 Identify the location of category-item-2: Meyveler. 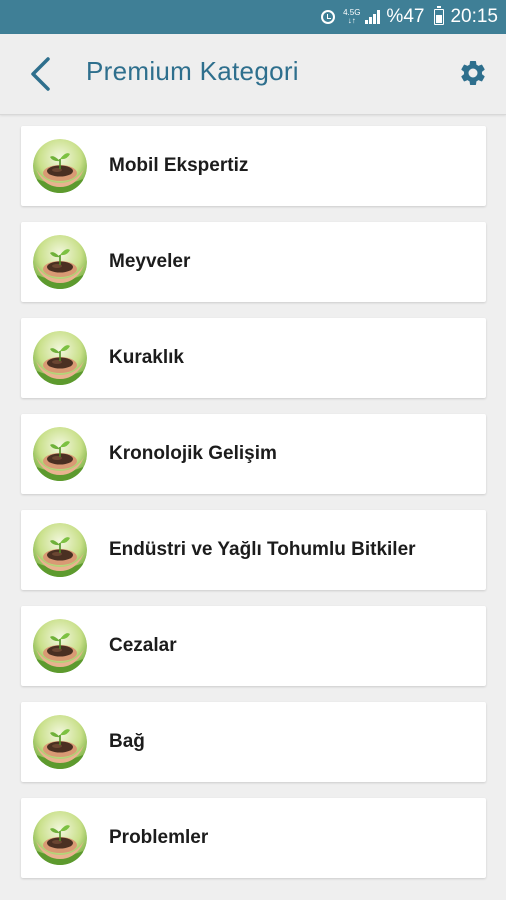
(253, 262).